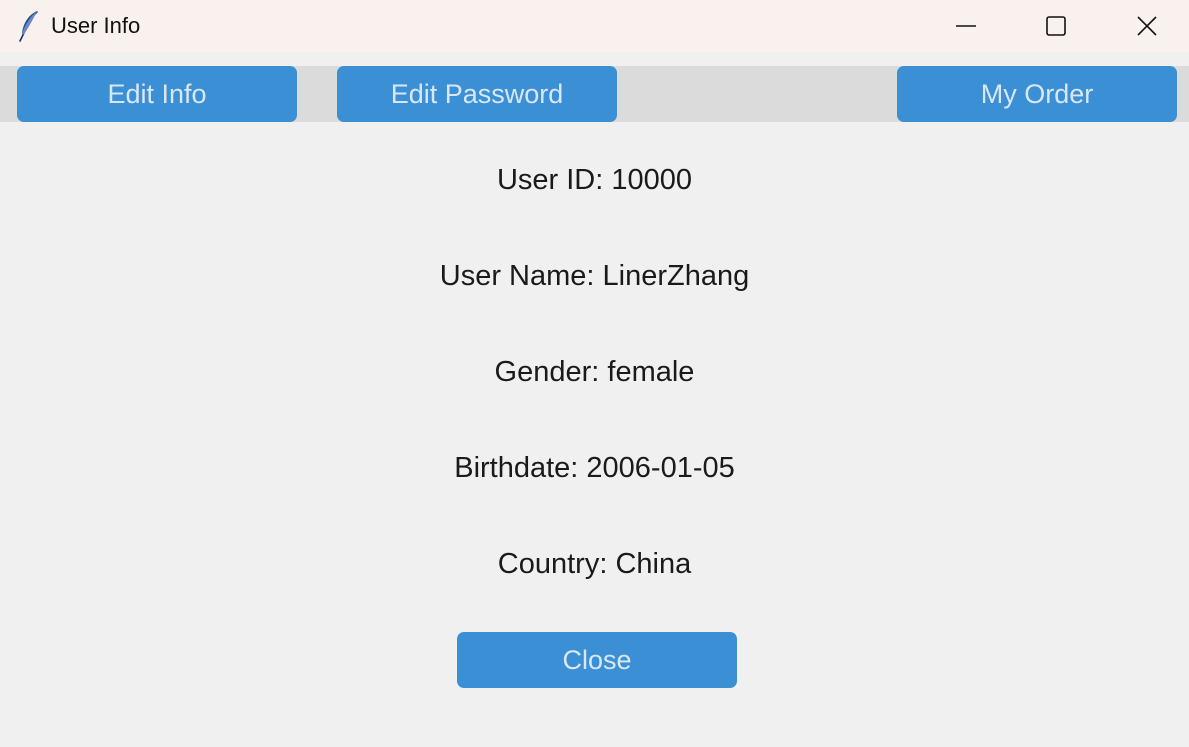 The width and height of the screenshot is (1189, 747). Describe the element at coordinates (96, 25) in the screenshot. I see `window-title: User Info` at that location.